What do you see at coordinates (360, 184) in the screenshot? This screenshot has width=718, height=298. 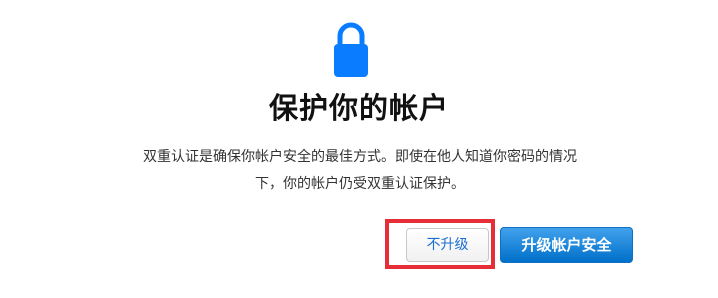 I see `description-line-2: 下，你的帐户仍受双重认证保护。` at bounding box center [360, 184].